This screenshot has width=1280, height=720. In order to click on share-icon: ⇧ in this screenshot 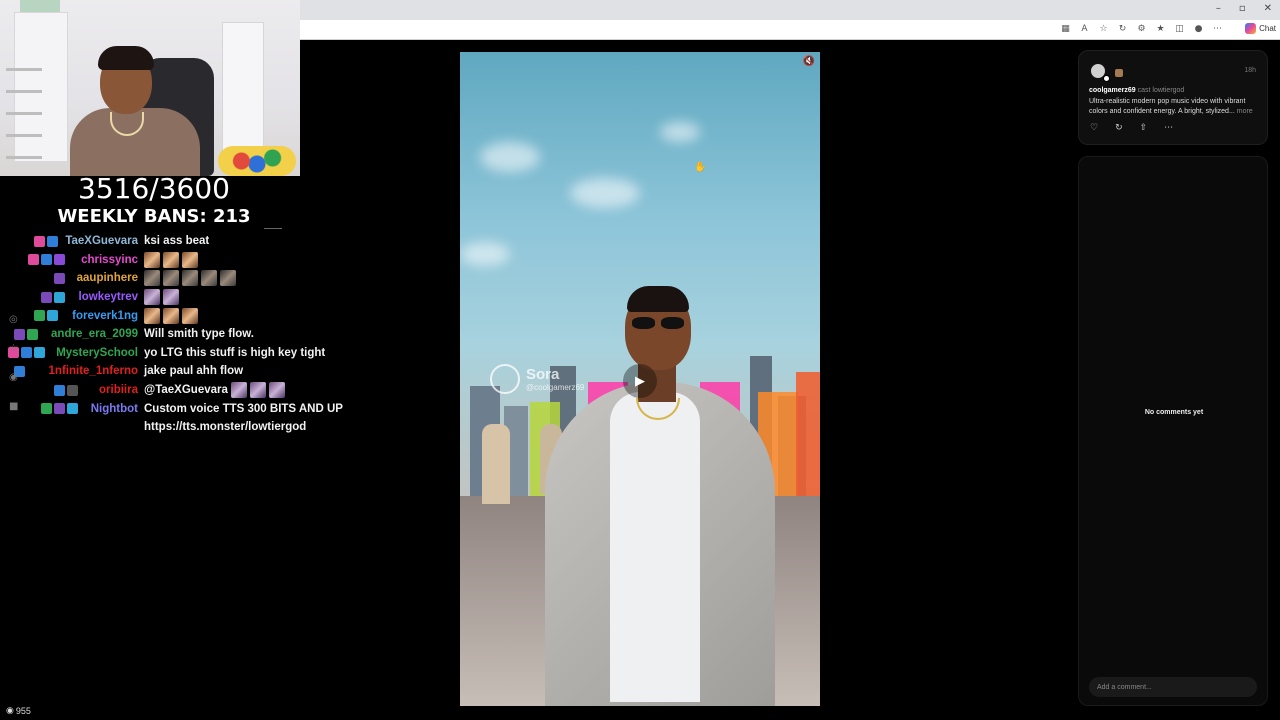, I will do `click(1144, 128)`.